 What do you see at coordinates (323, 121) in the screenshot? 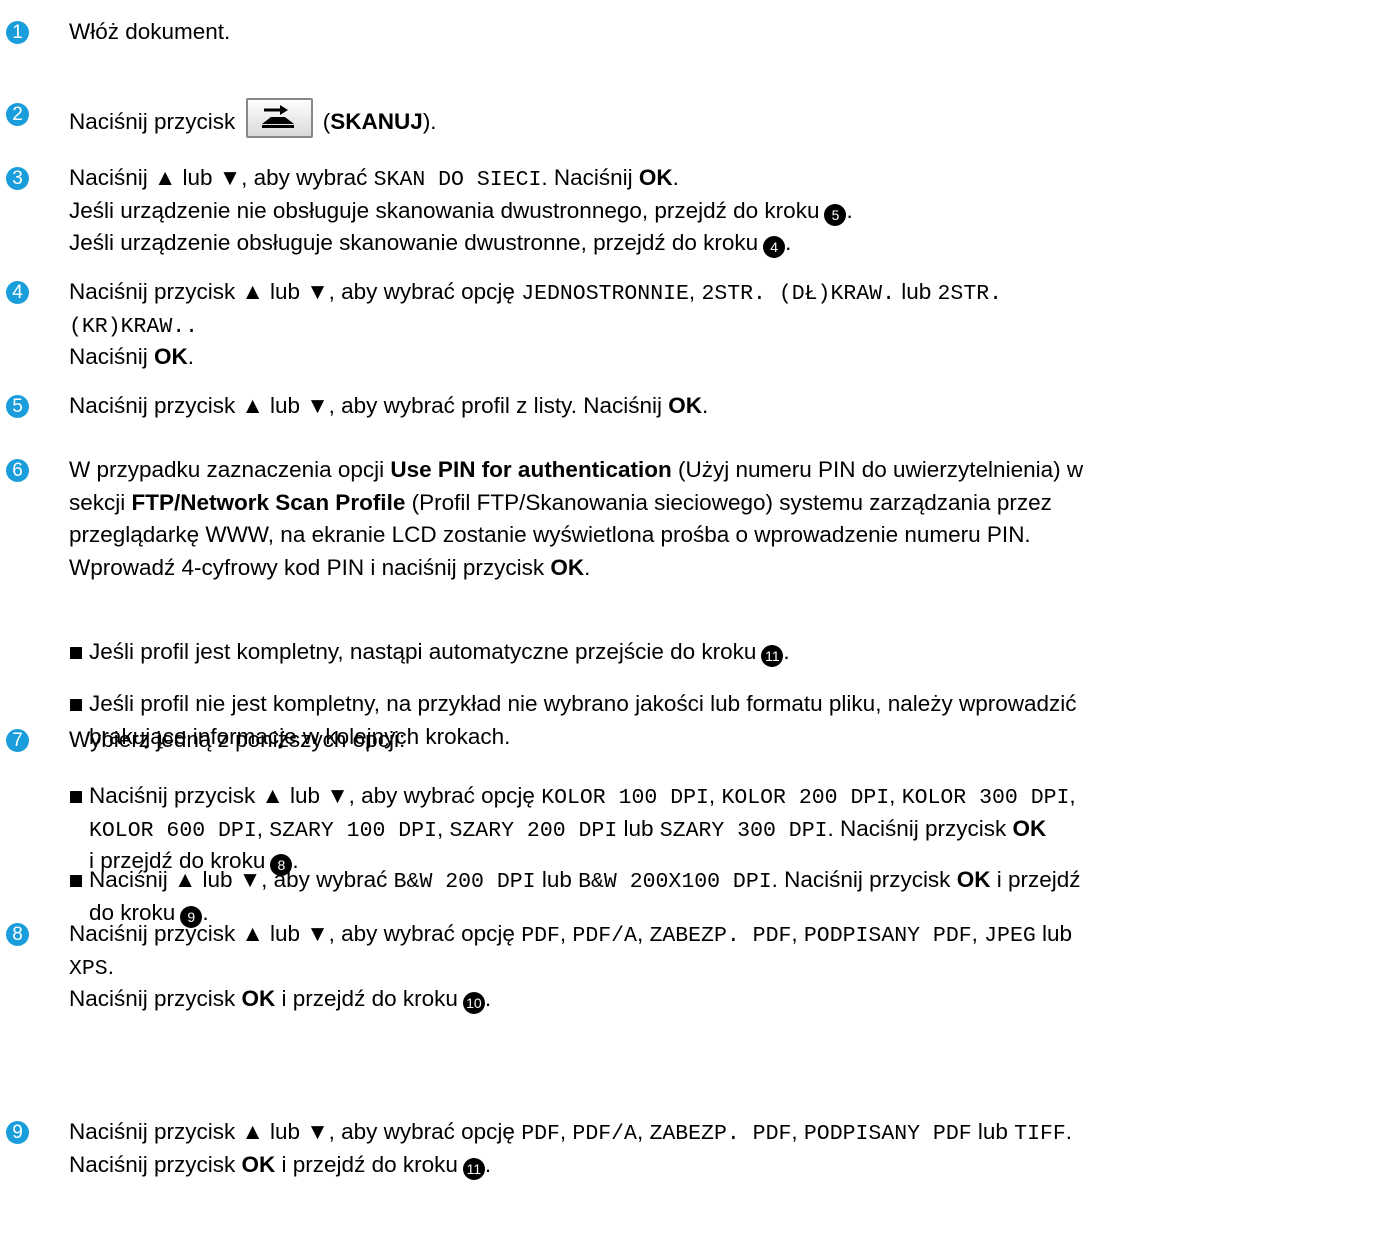
I see `text-run: (` at bounding box center [323, 121].